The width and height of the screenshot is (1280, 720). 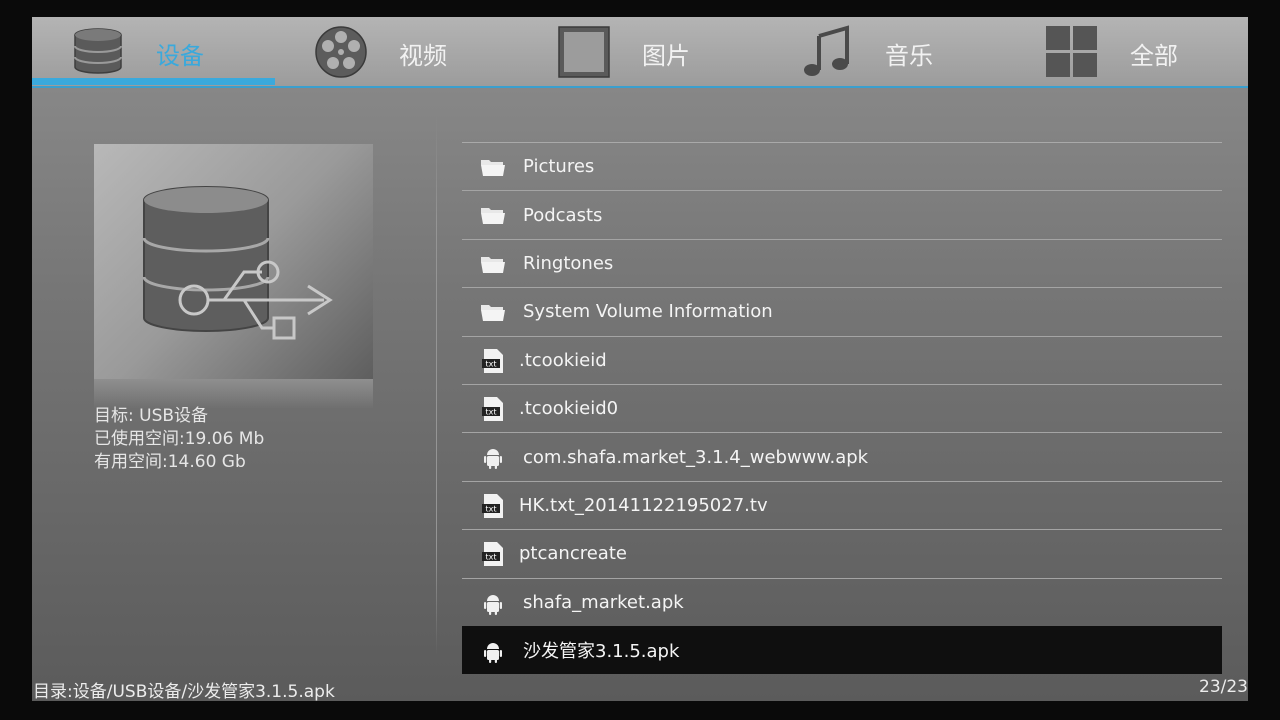 What do you see at coordinates (559, 167) in the screenshot?
I see `file-name: Pictures` at bounding box center [559, 167].